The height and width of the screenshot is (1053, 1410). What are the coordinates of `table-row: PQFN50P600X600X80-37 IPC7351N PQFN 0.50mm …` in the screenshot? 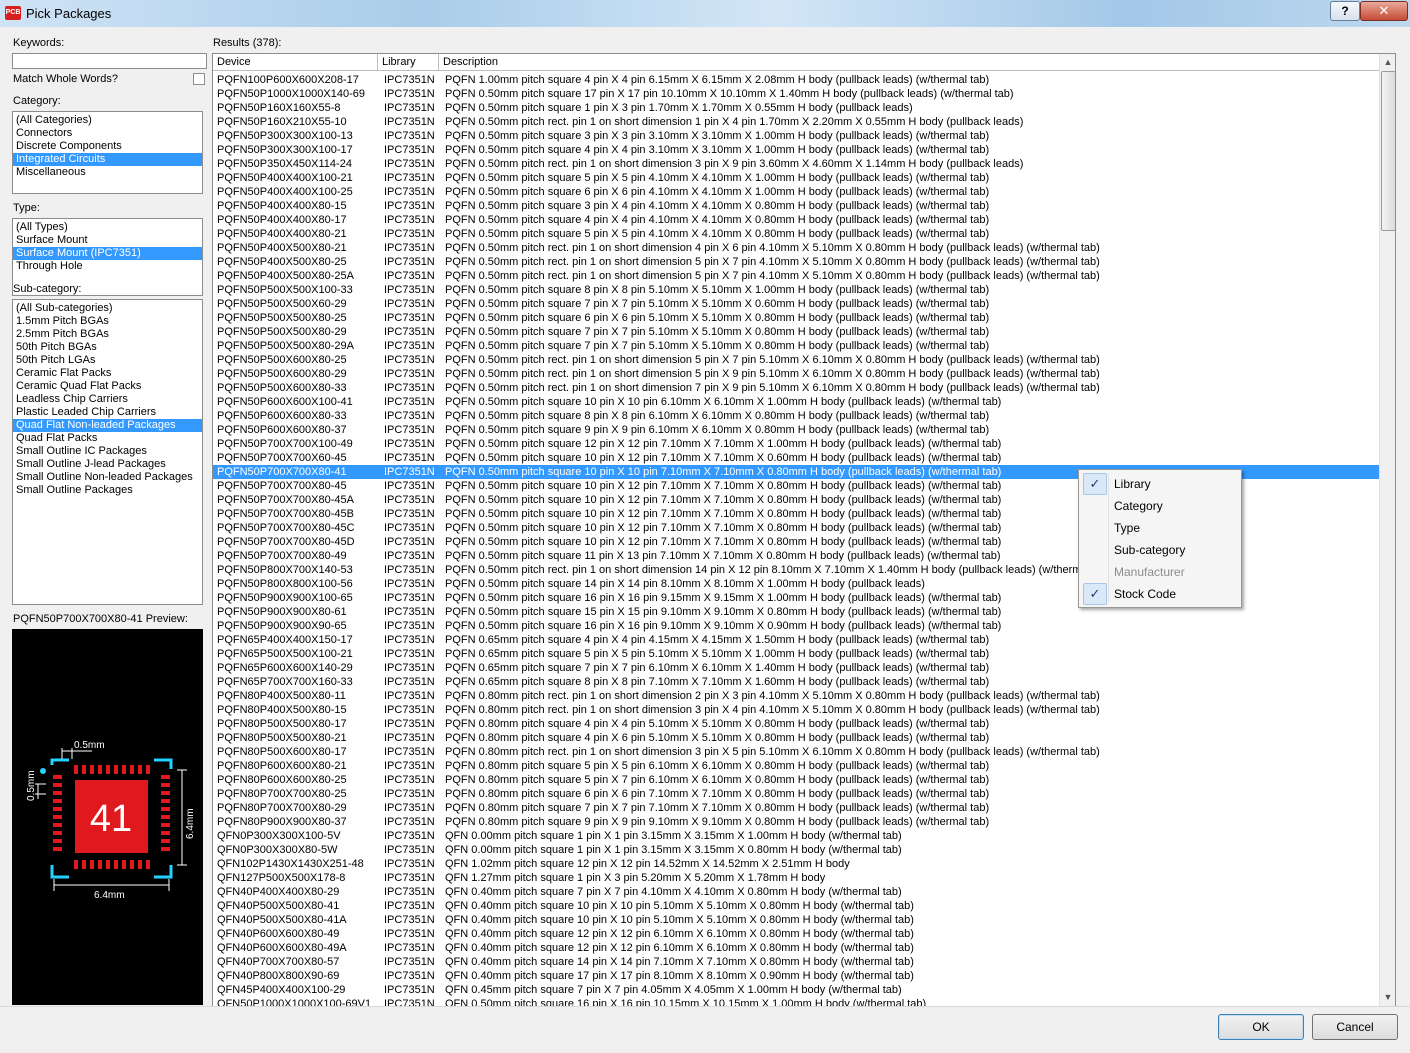 It's located at (796, 430).